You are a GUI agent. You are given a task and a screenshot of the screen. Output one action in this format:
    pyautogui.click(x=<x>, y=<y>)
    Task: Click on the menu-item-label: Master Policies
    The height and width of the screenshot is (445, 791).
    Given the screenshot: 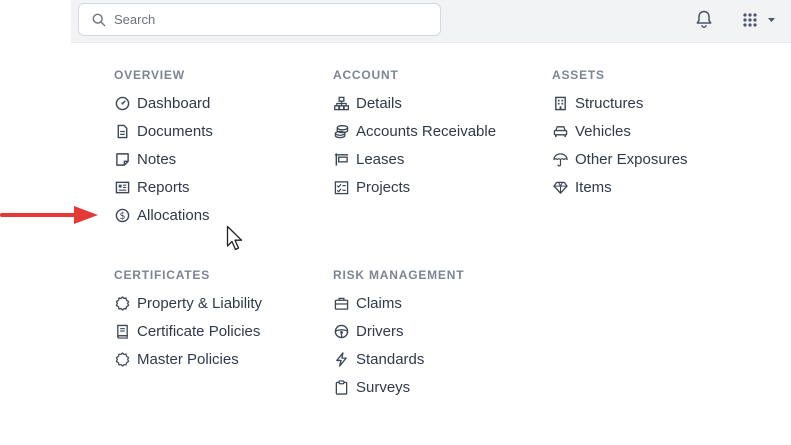 What is the action you would take?
    pyautogui.click(x=188, y=359)
    